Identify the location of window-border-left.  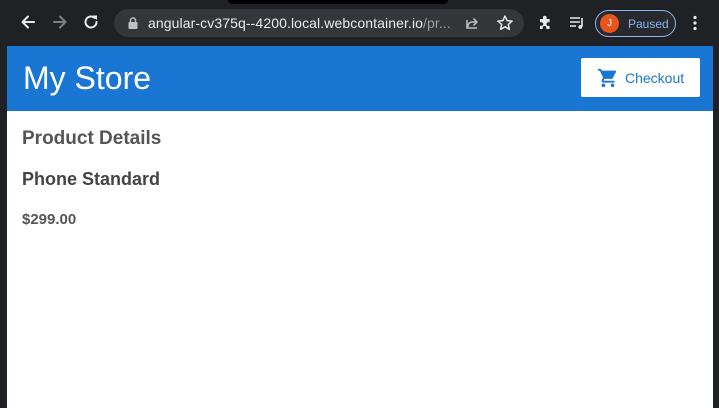
(3, 227).